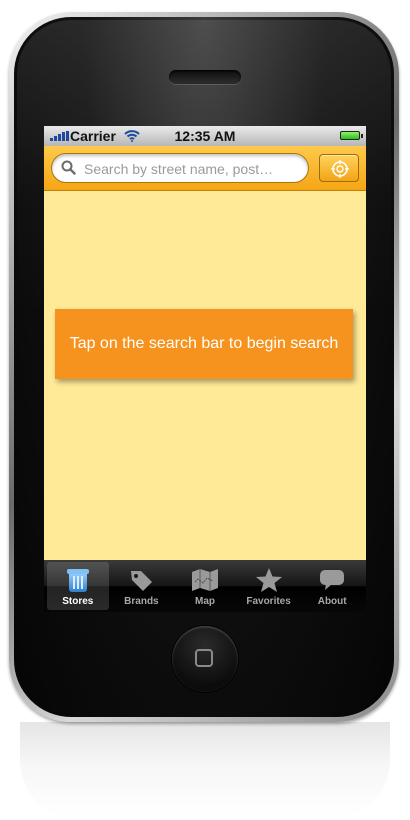 The height and width of the screenshot is (820, 410). What do you see at coordinates (205, 580) in the screenshot?
I see `map-icon` at bounding box center [205, 580].